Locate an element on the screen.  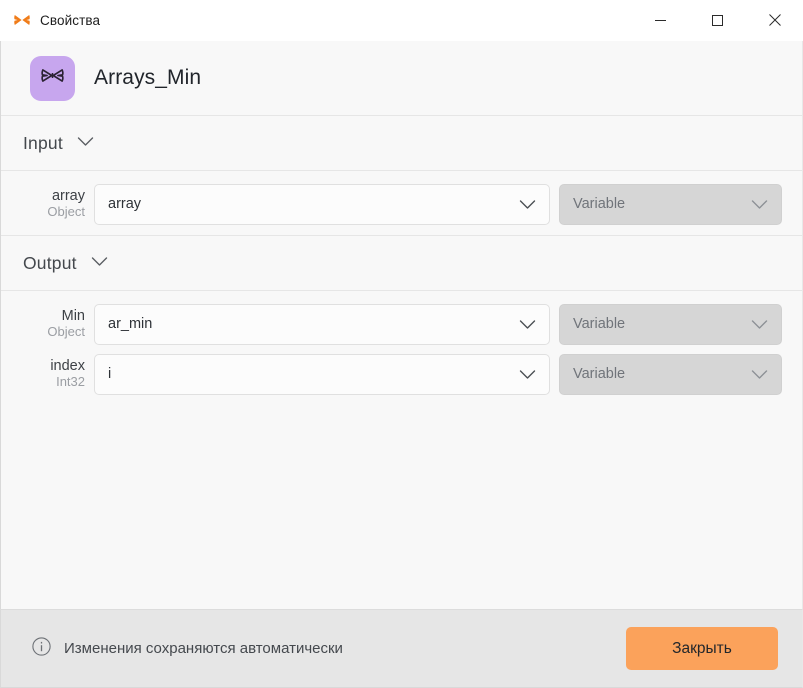
field-label-name: array is located at coordinates (68, 196).